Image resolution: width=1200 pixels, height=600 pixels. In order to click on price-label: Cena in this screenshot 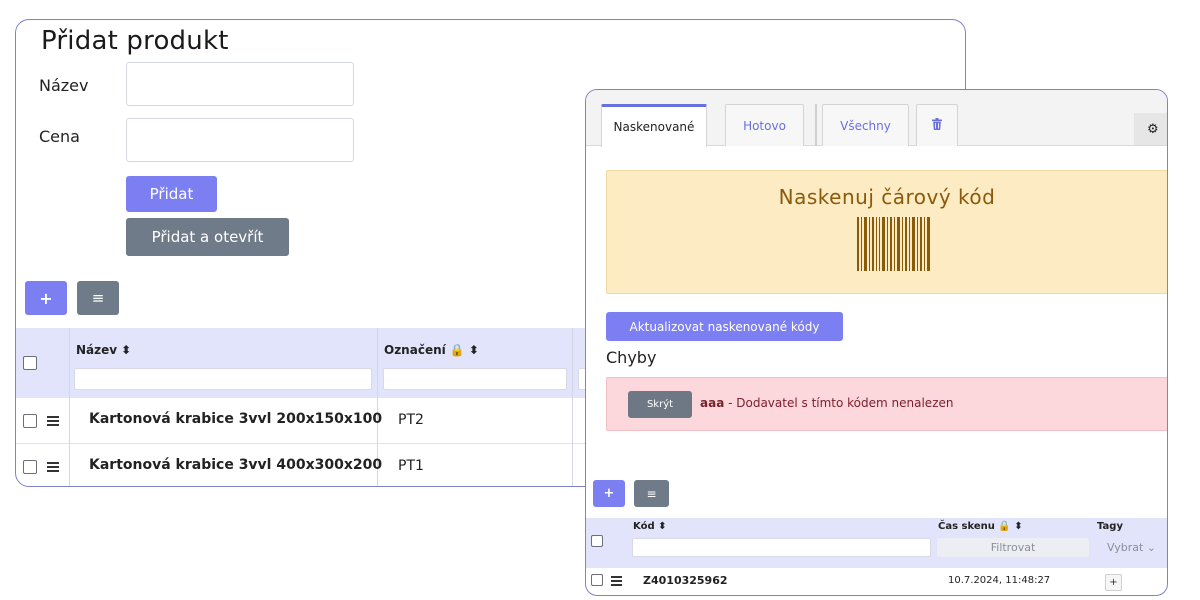, I will do `click(59, 136)`.